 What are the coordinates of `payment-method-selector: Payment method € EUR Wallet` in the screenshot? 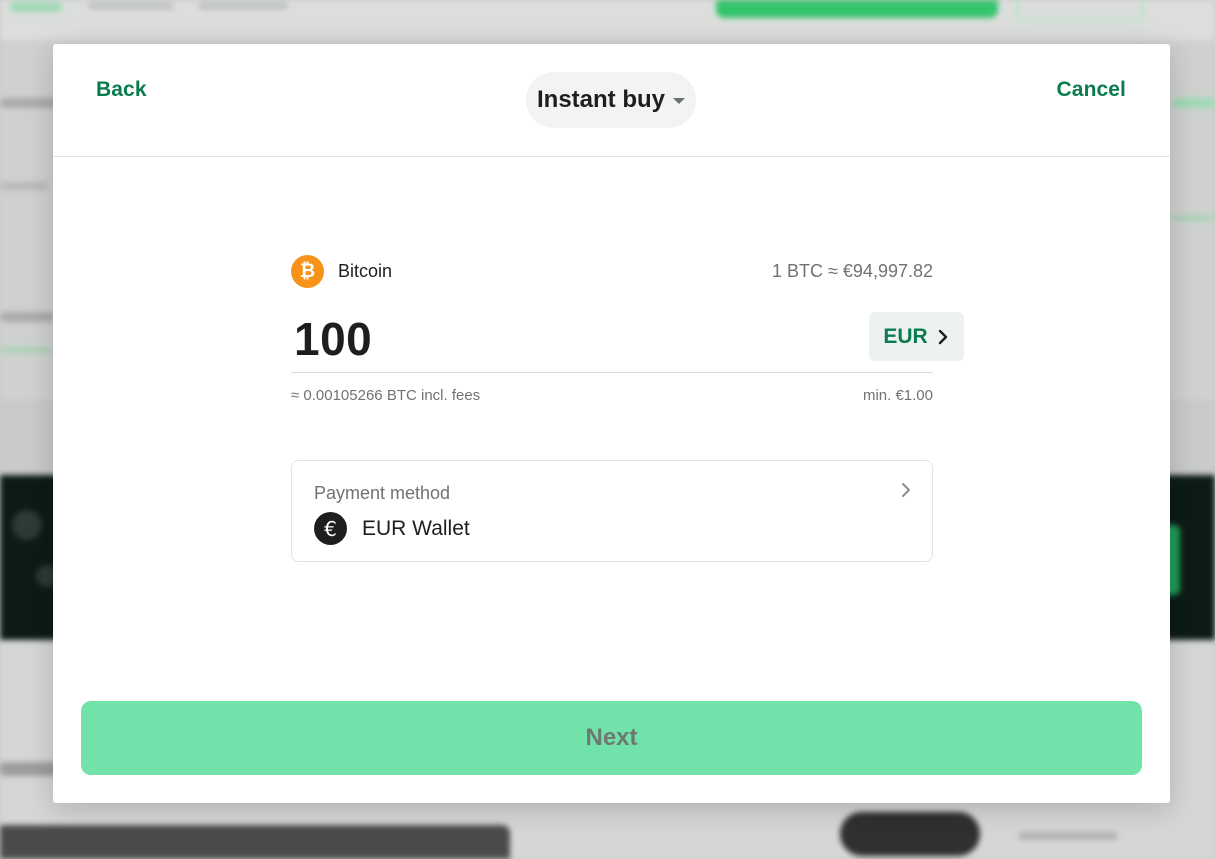 It's located at (612, 511).